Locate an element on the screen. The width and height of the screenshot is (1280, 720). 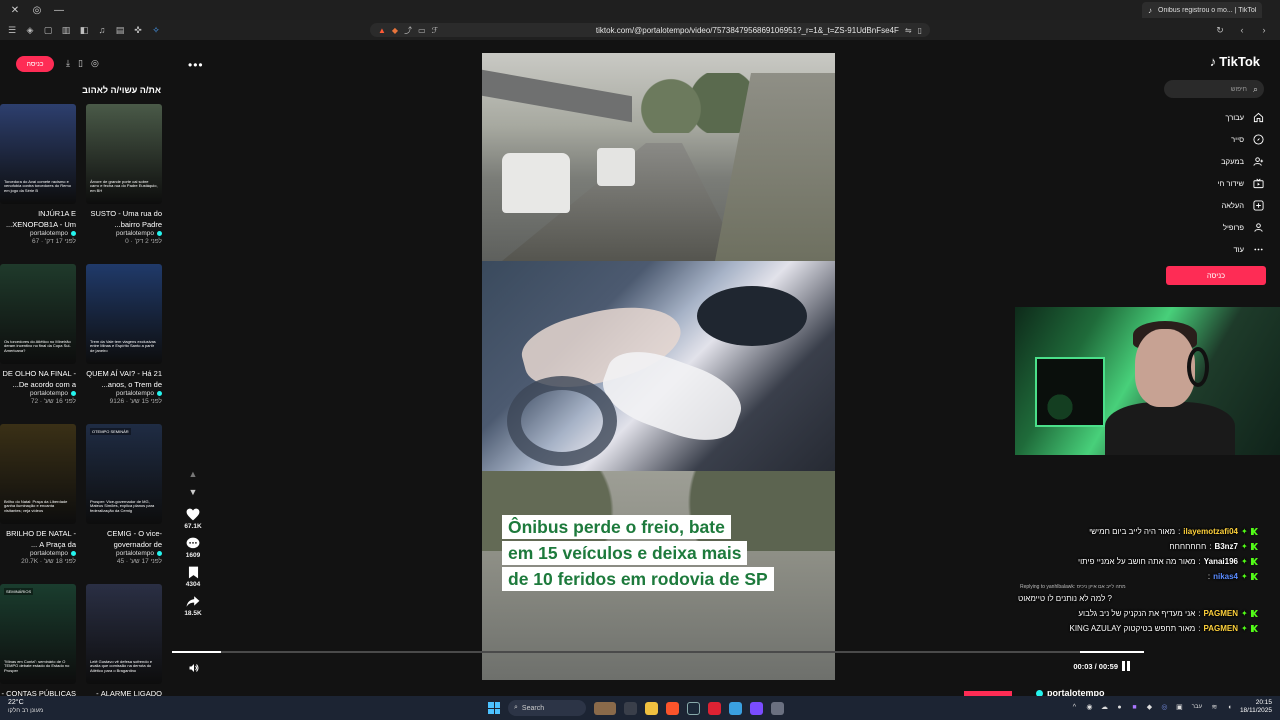
taskbar-clock: 20:15 18/11/2025 is located at coordinates (1256, 707).